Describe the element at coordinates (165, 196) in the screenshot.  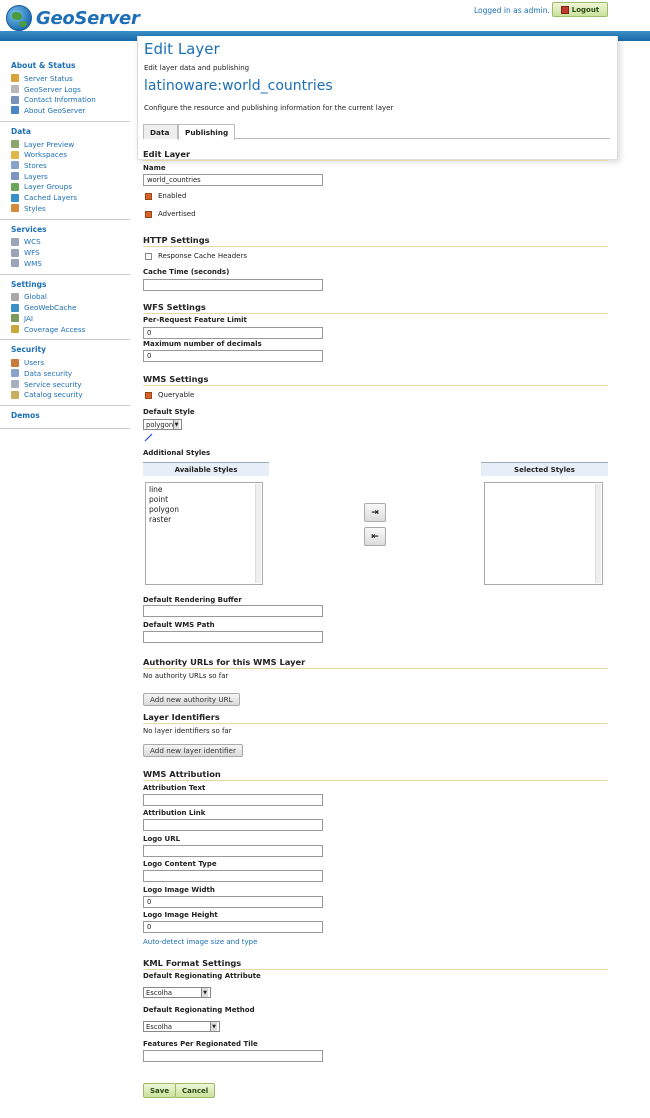
I see `enabled-checkbox: Enabled` at that location.